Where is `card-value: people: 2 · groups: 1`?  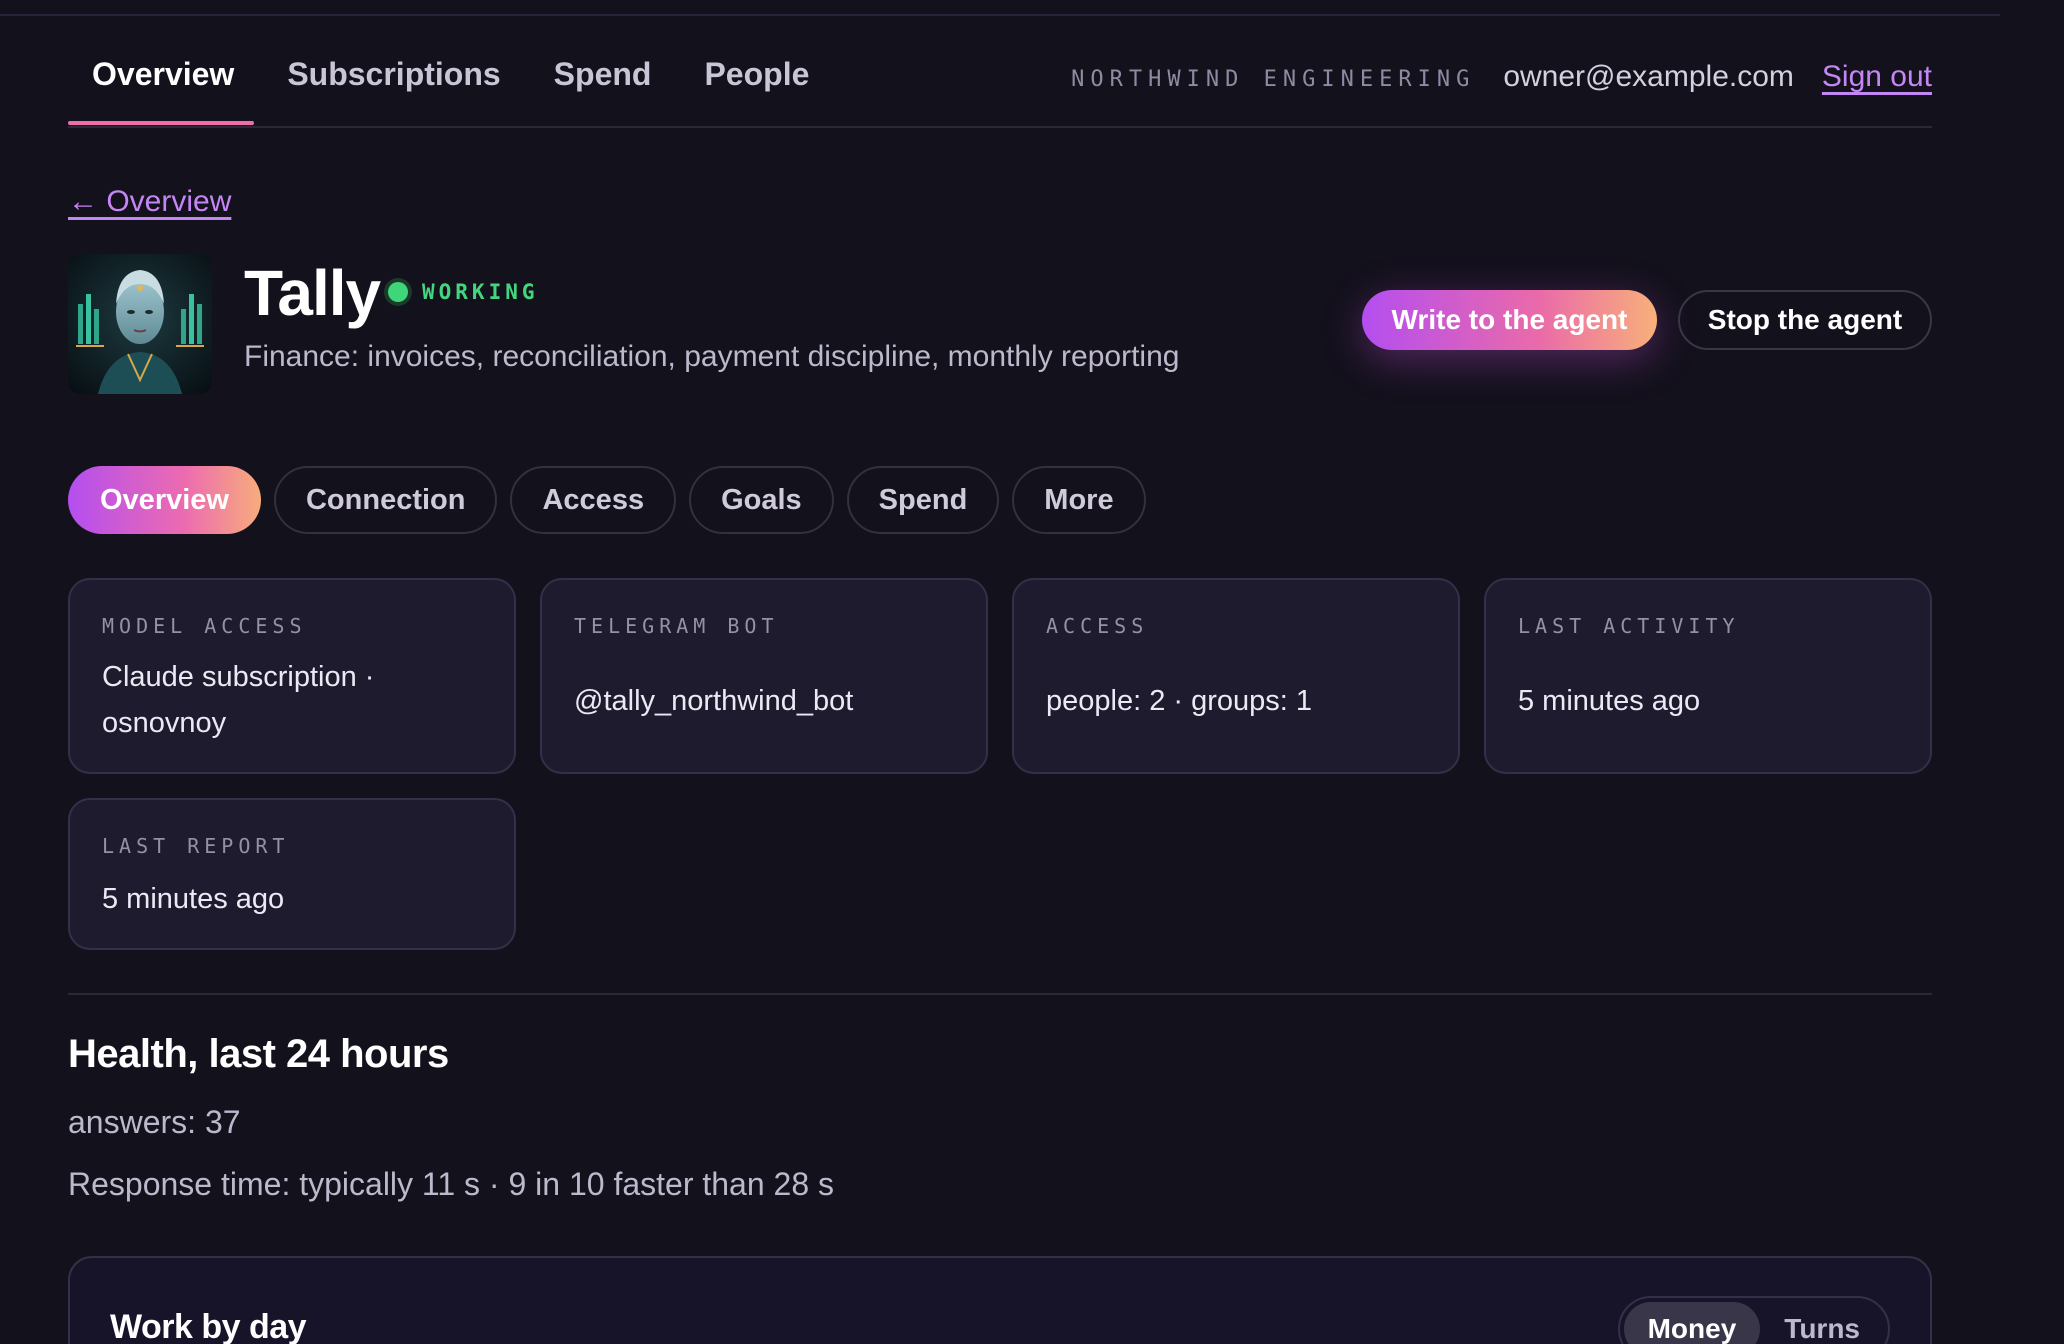 card-value: people: 2 · groups: 1 is located at coordinates (1179, 701).